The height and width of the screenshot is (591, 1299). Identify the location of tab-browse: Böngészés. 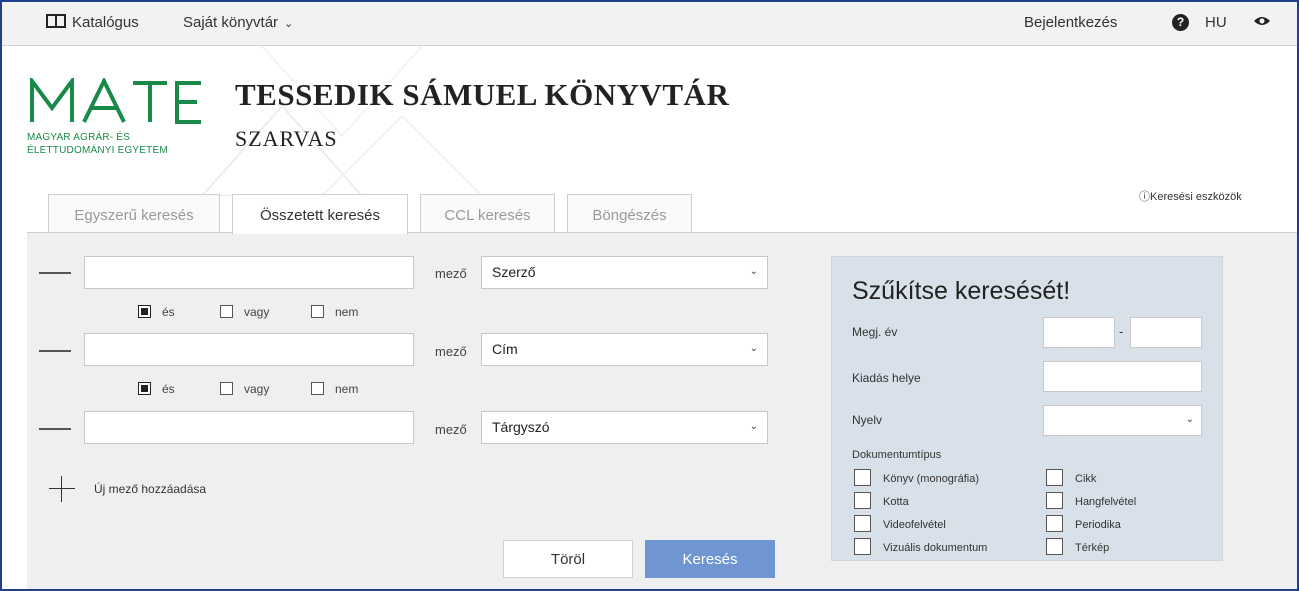
(629, 213).